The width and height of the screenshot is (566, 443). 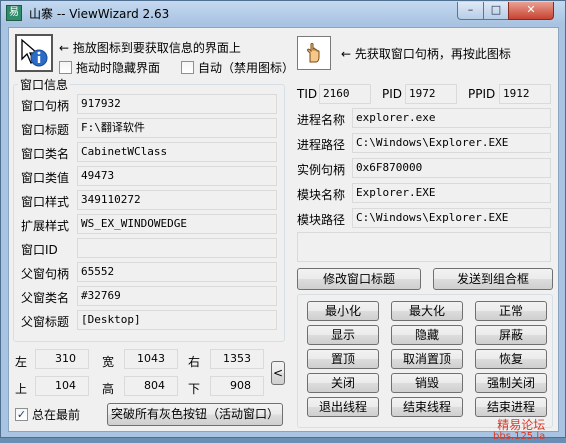 What do you see at coordinates (521, 425) in the screenshot?
I see `watermark-line1: 精易论坛` at bounding box center [521, 425].